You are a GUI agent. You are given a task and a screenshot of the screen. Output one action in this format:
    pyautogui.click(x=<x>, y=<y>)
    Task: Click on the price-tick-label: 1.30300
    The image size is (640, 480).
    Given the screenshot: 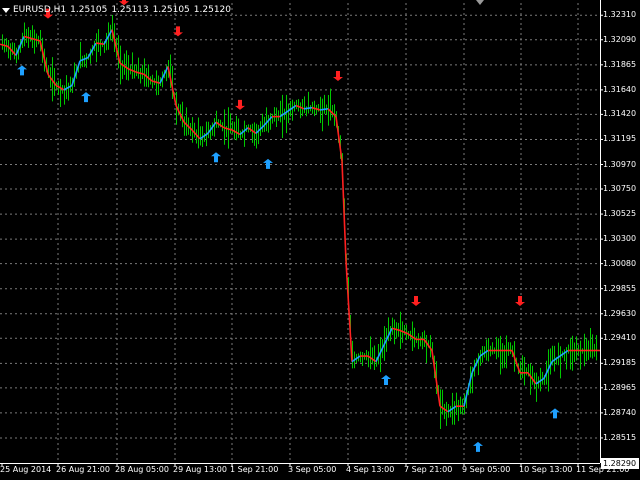 What is the action you would take?
    pyautogui.click(x=620, y=239)
    